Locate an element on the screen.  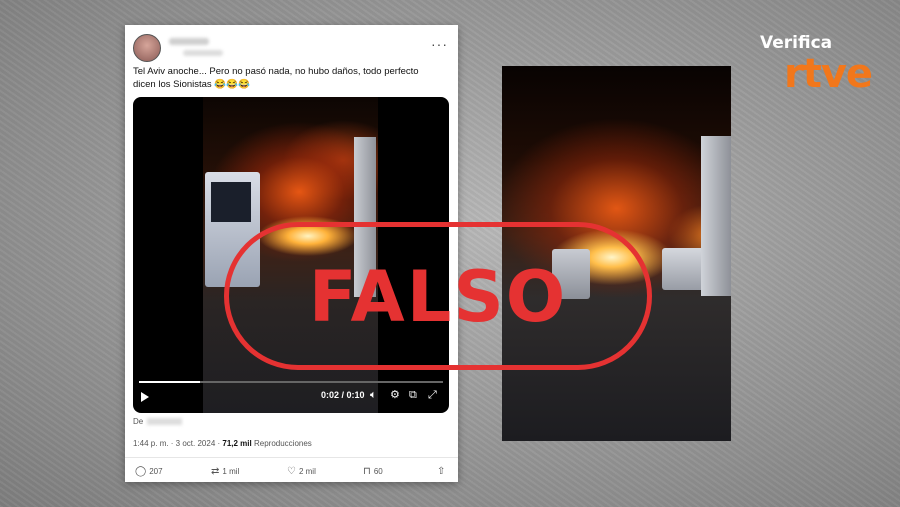
retweet-button: ⇄ 1 mil is located at coordinates (225, 471).